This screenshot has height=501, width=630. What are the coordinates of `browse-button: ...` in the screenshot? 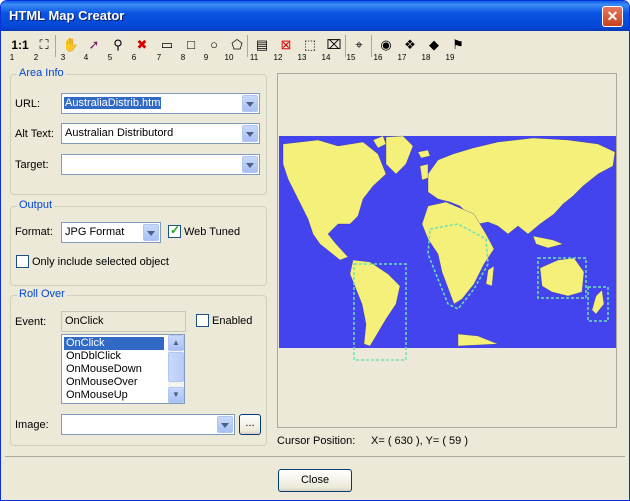 It's located at (250, 424).